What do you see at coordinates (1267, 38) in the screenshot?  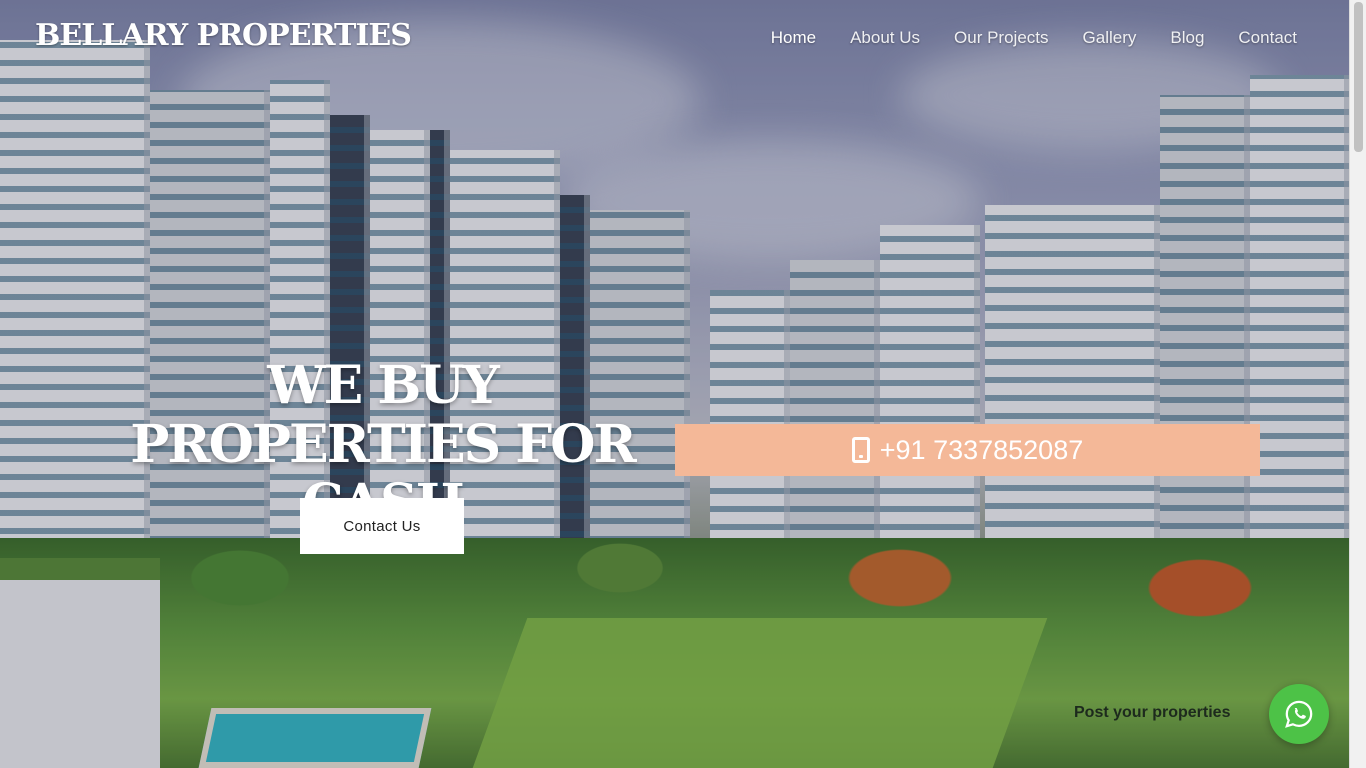 I see `nav-contact: Contact` at bounding box center [1267, 38].